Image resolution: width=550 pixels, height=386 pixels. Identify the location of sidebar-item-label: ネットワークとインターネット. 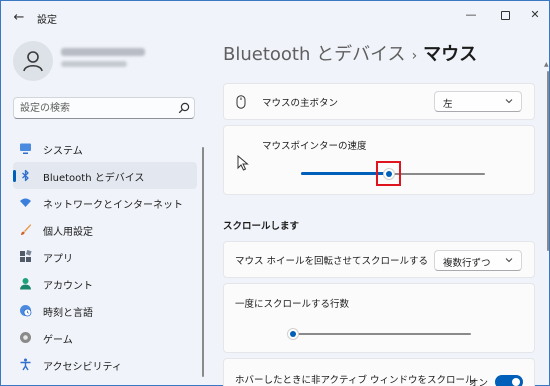
(113, 205).